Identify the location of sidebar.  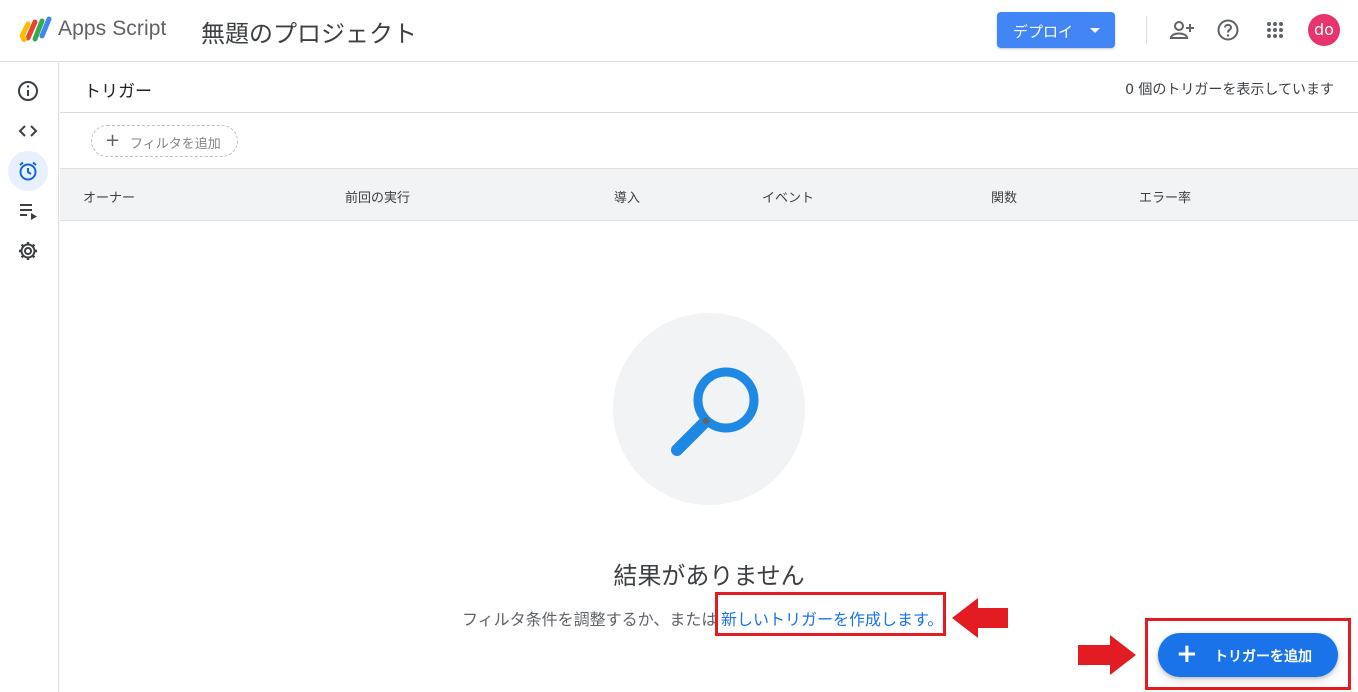
(29, 377).